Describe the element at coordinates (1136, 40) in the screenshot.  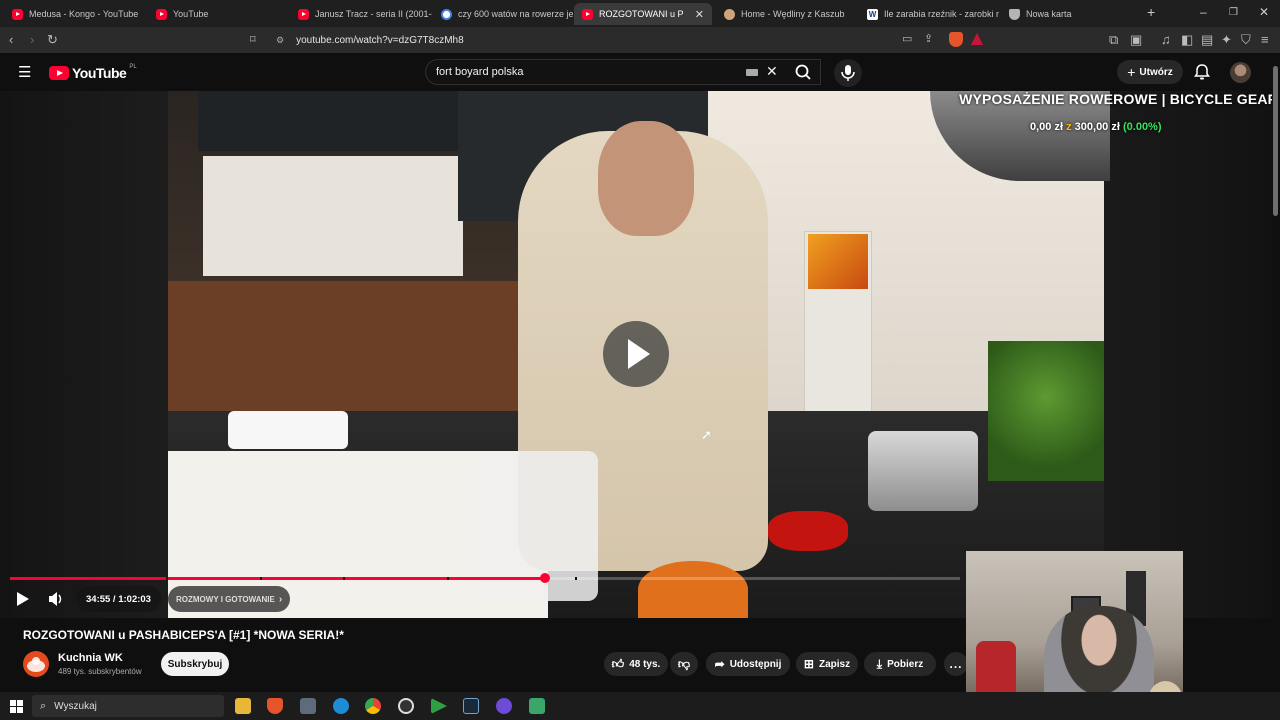
I see `wallet-icon: ▣` at that location.